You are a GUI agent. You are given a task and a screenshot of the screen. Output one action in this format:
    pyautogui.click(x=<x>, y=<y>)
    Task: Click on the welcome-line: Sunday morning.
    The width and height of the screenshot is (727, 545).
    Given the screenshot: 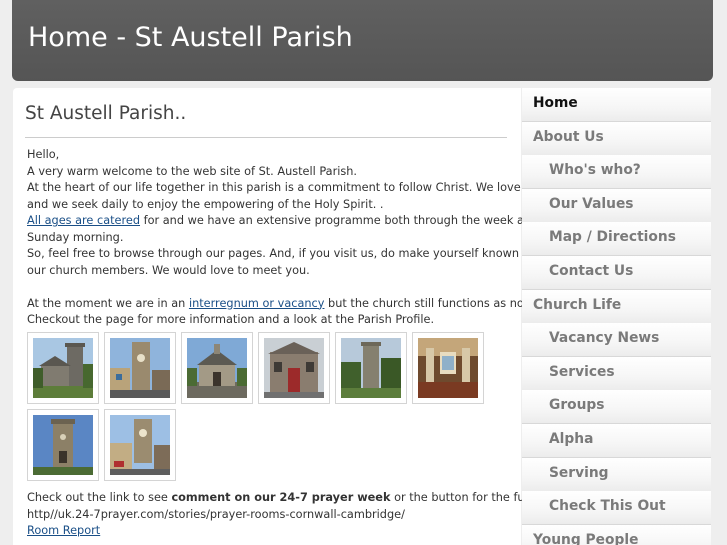 What is the action you would take?
    pyautogui.click(x=75, y=237)
    